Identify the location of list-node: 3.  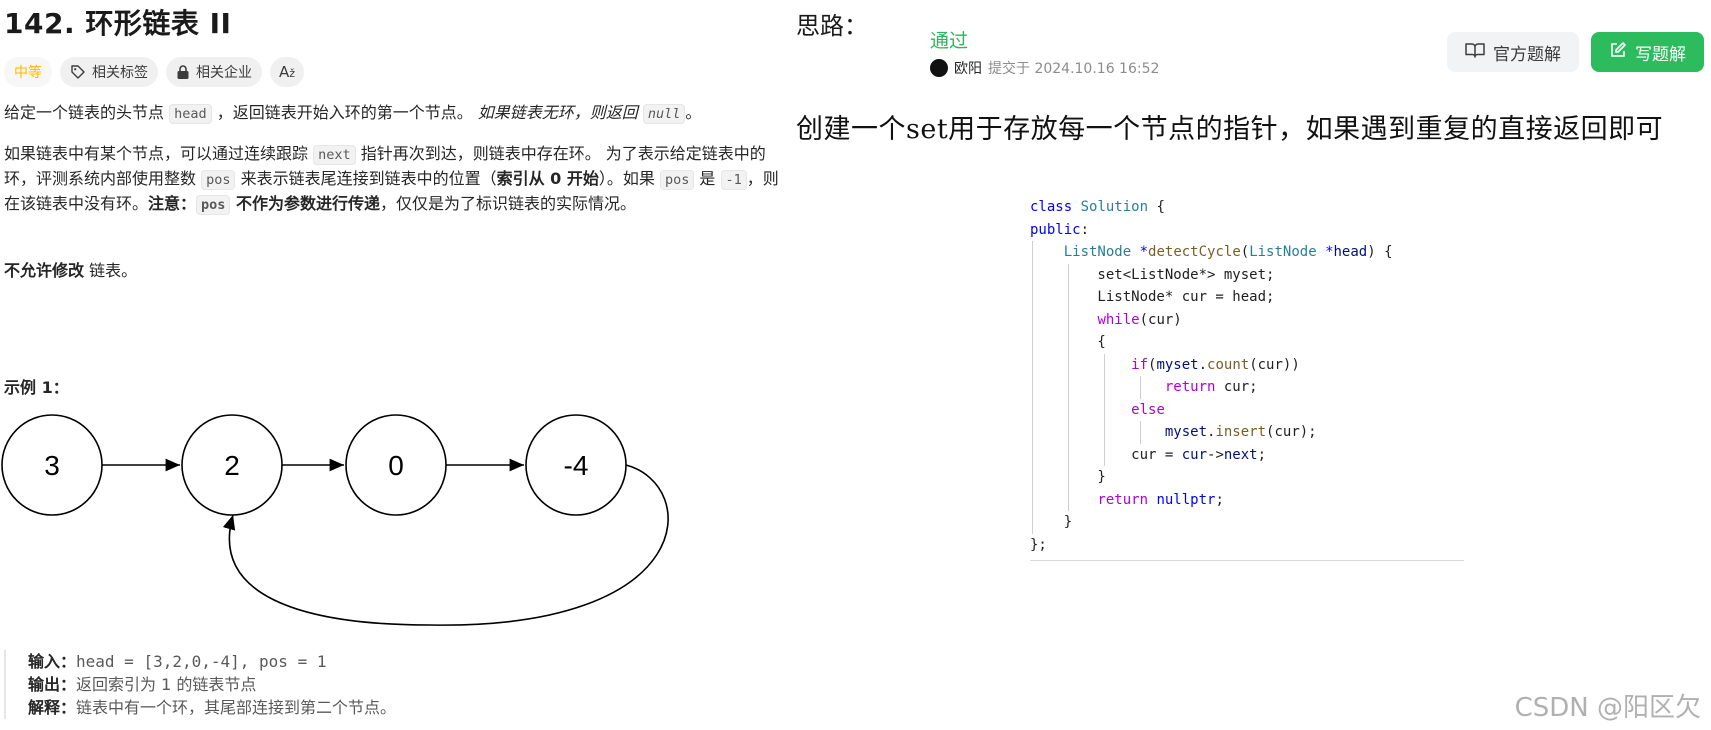
(52, 465).